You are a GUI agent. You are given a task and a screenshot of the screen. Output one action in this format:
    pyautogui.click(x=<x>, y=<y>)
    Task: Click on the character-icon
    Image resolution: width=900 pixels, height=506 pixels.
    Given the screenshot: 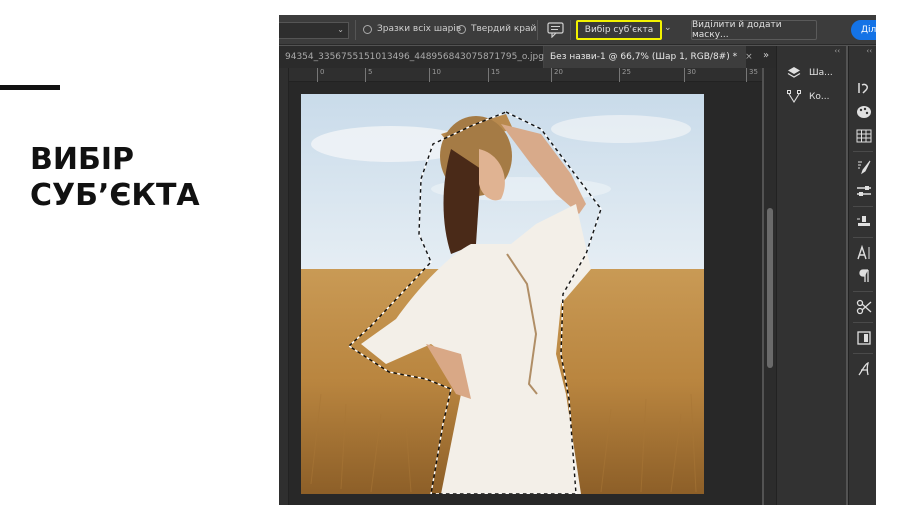 What is the action you would take?
    pyautogui.click(x=864, y=253)
    